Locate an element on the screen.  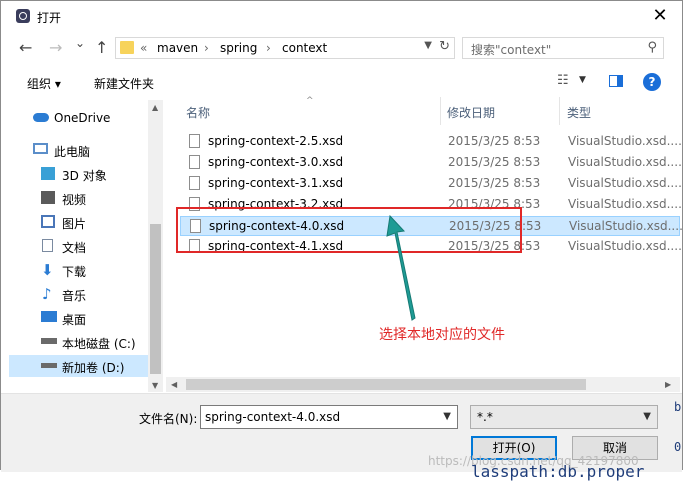
arrow-icon is located at coordinates (401, 267).